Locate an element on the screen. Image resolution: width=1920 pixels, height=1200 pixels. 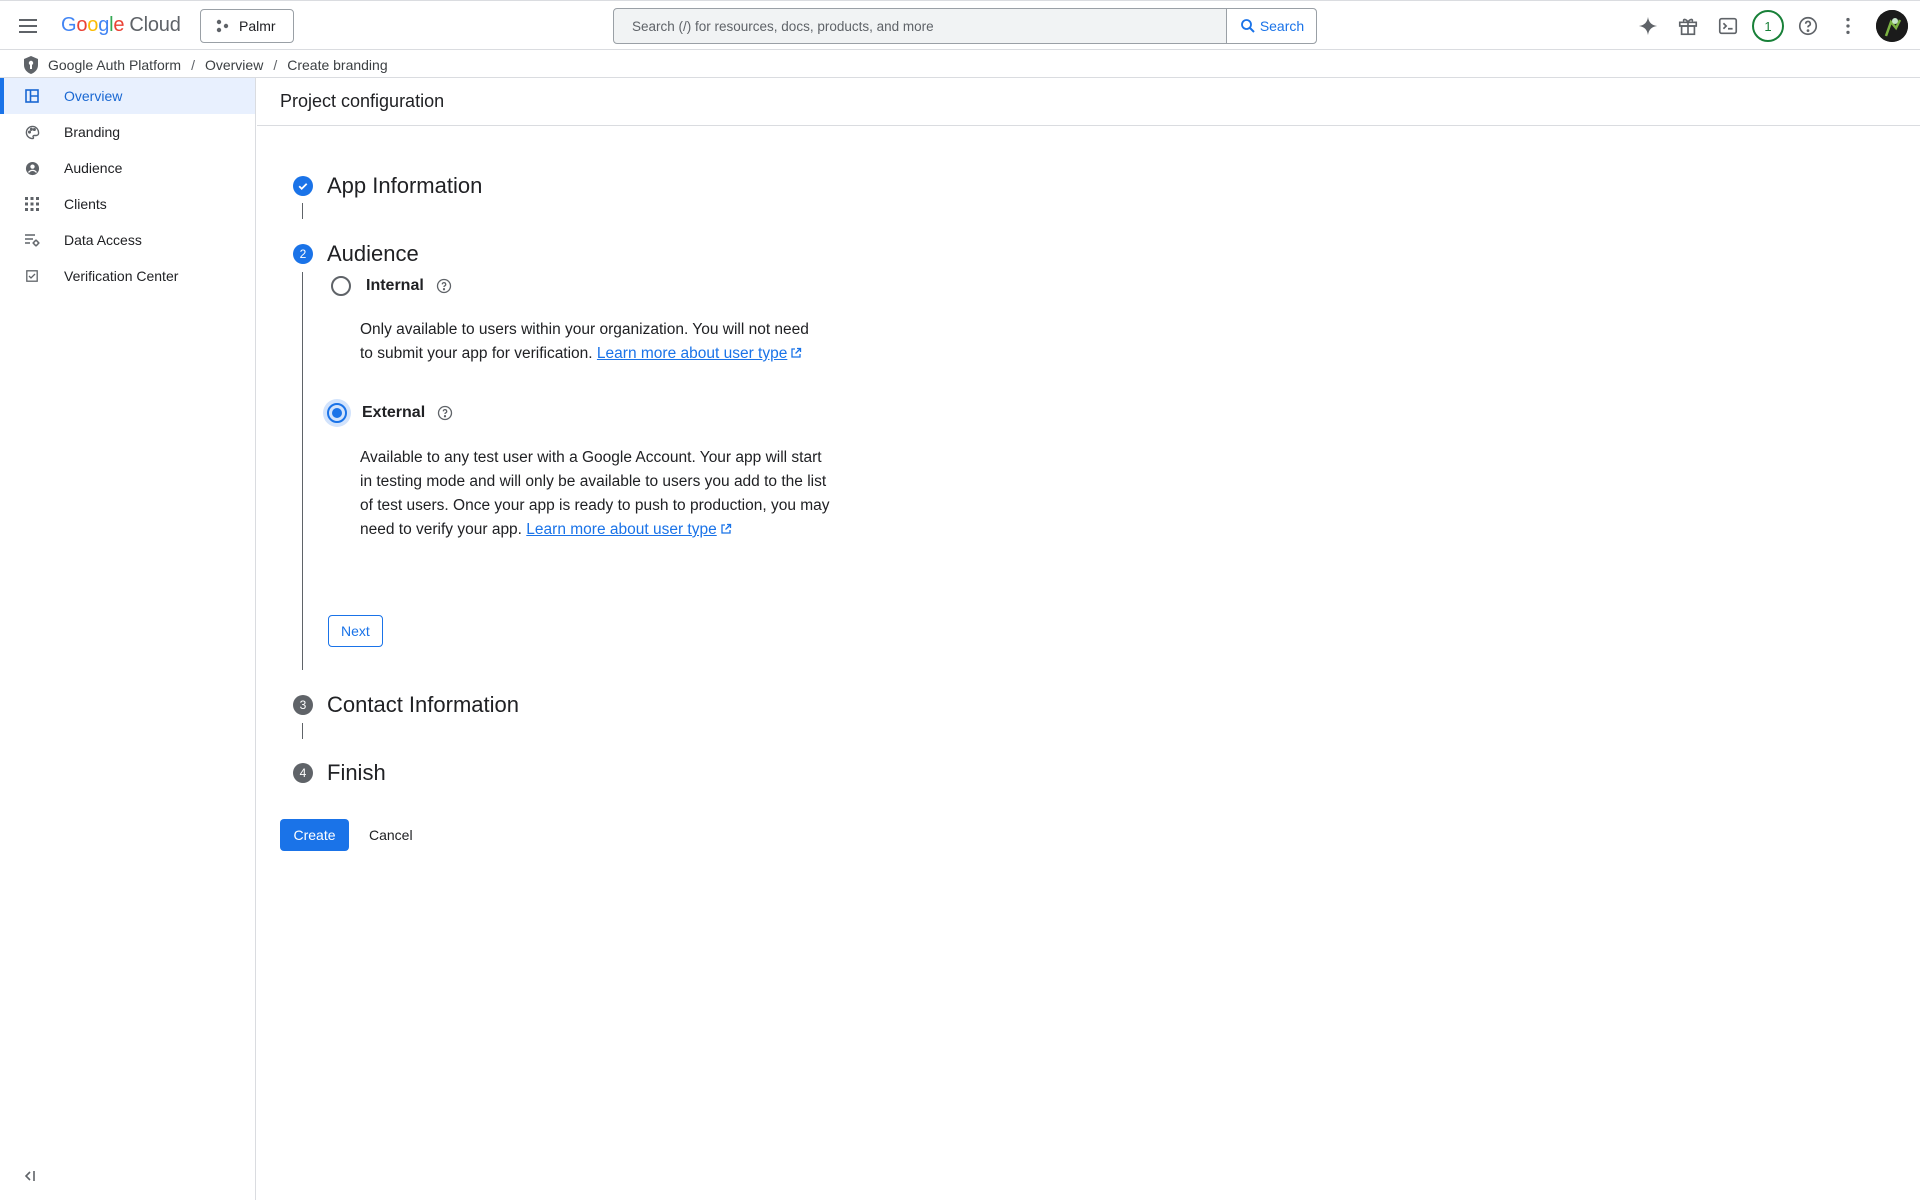
checkbox-icon is located at coordinates (32, 276).